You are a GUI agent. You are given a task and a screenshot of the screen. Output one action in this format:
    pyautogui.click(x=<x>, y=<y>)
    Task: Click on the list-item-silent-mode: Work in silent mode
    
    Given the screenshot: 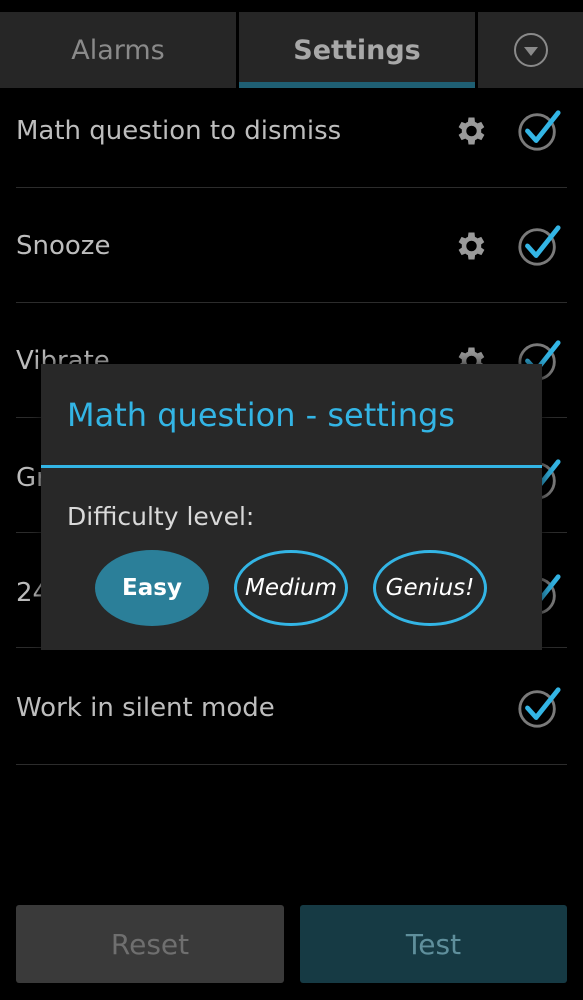 What is the action you would take?
    pyautogui.click(x=291, y=707)
    